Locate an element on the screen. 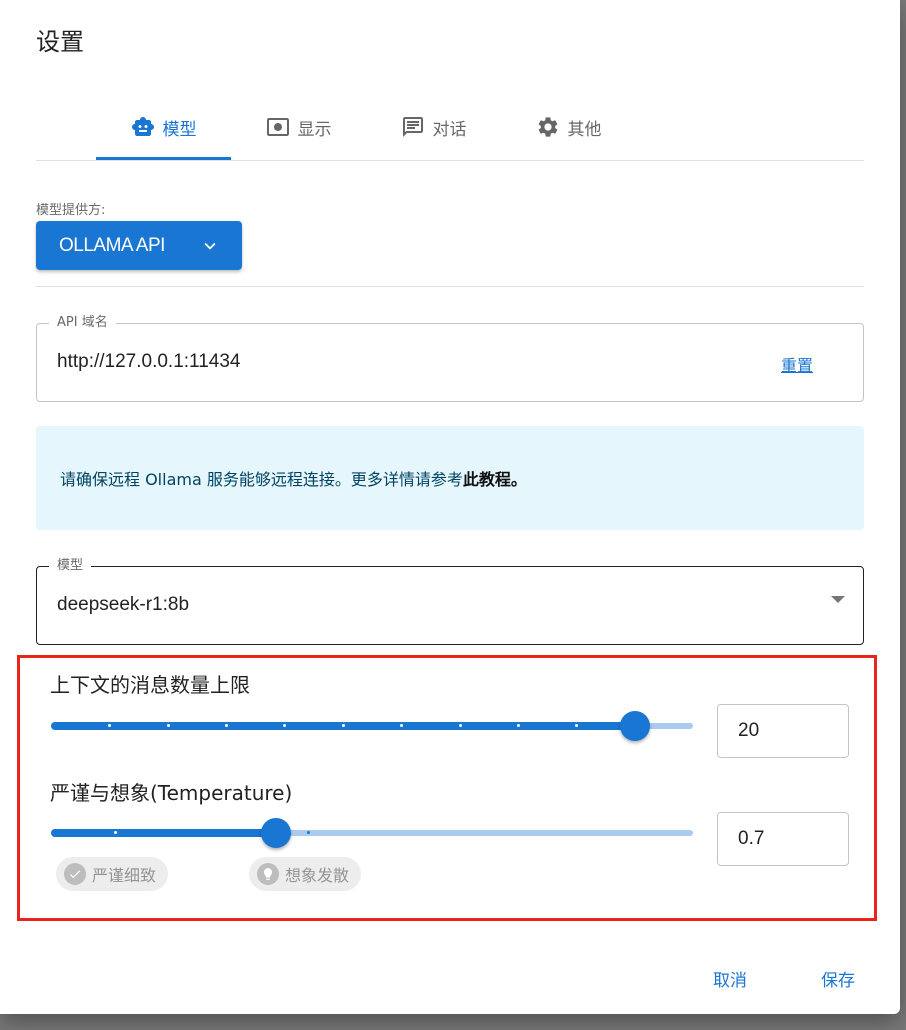  provider-dropdown-button: OLLAMA API is located at coordinates (139, 245).